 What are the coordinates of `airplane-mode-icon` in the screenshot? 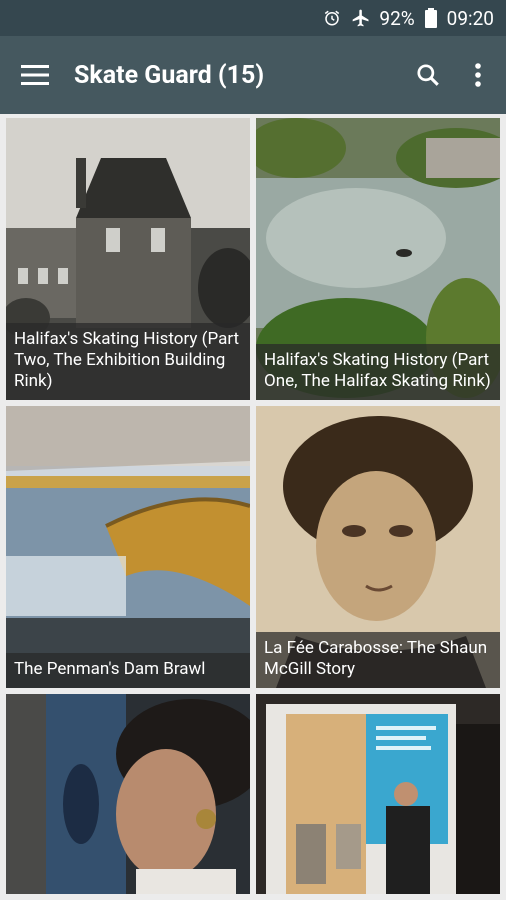 It's located at (361, 18).